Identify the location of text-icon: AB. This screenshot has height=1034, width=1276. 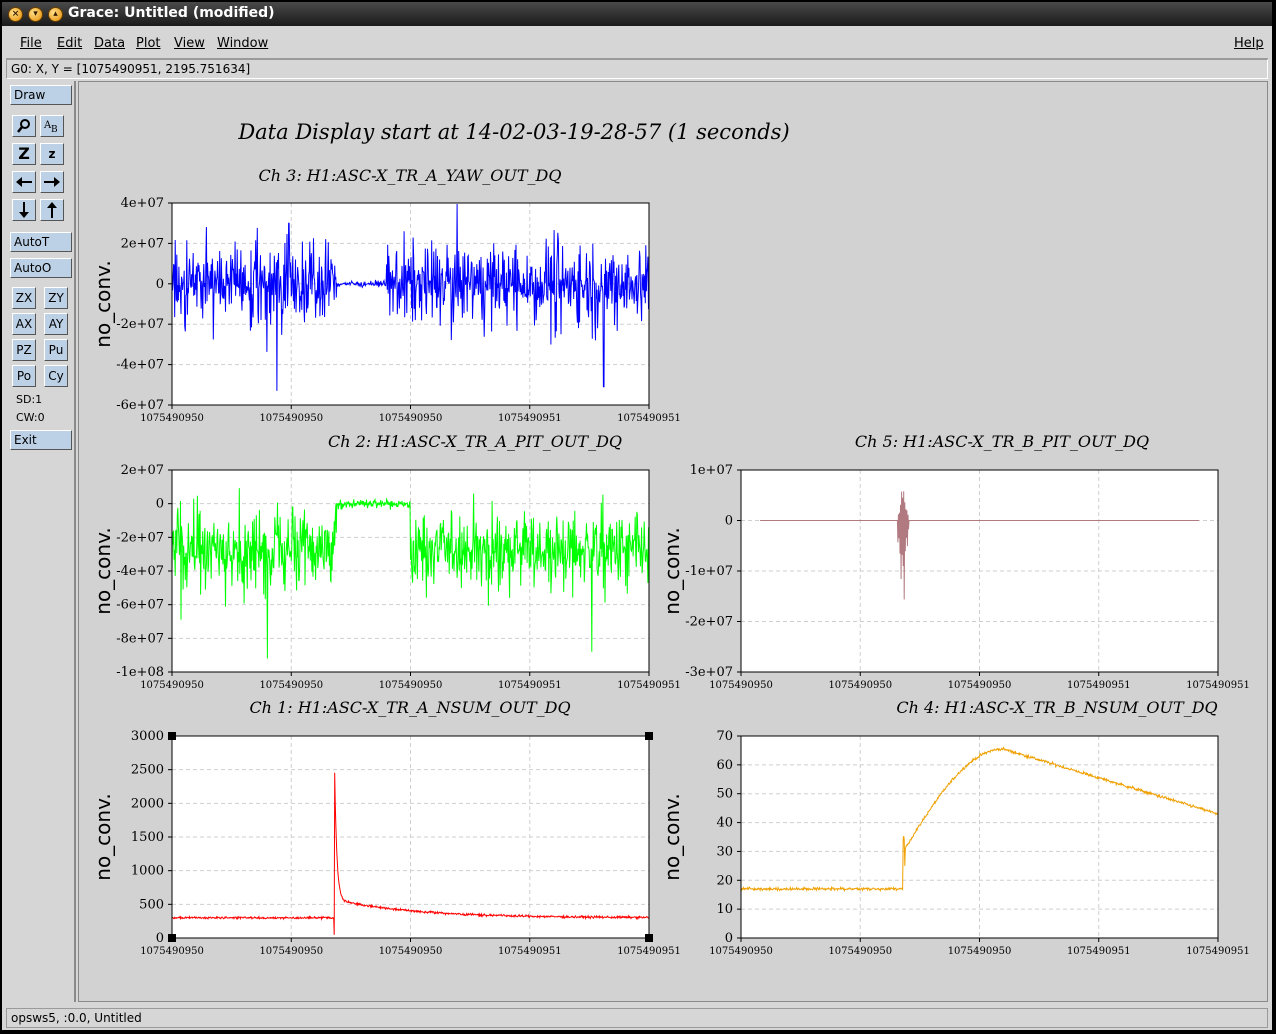
(52, 126).